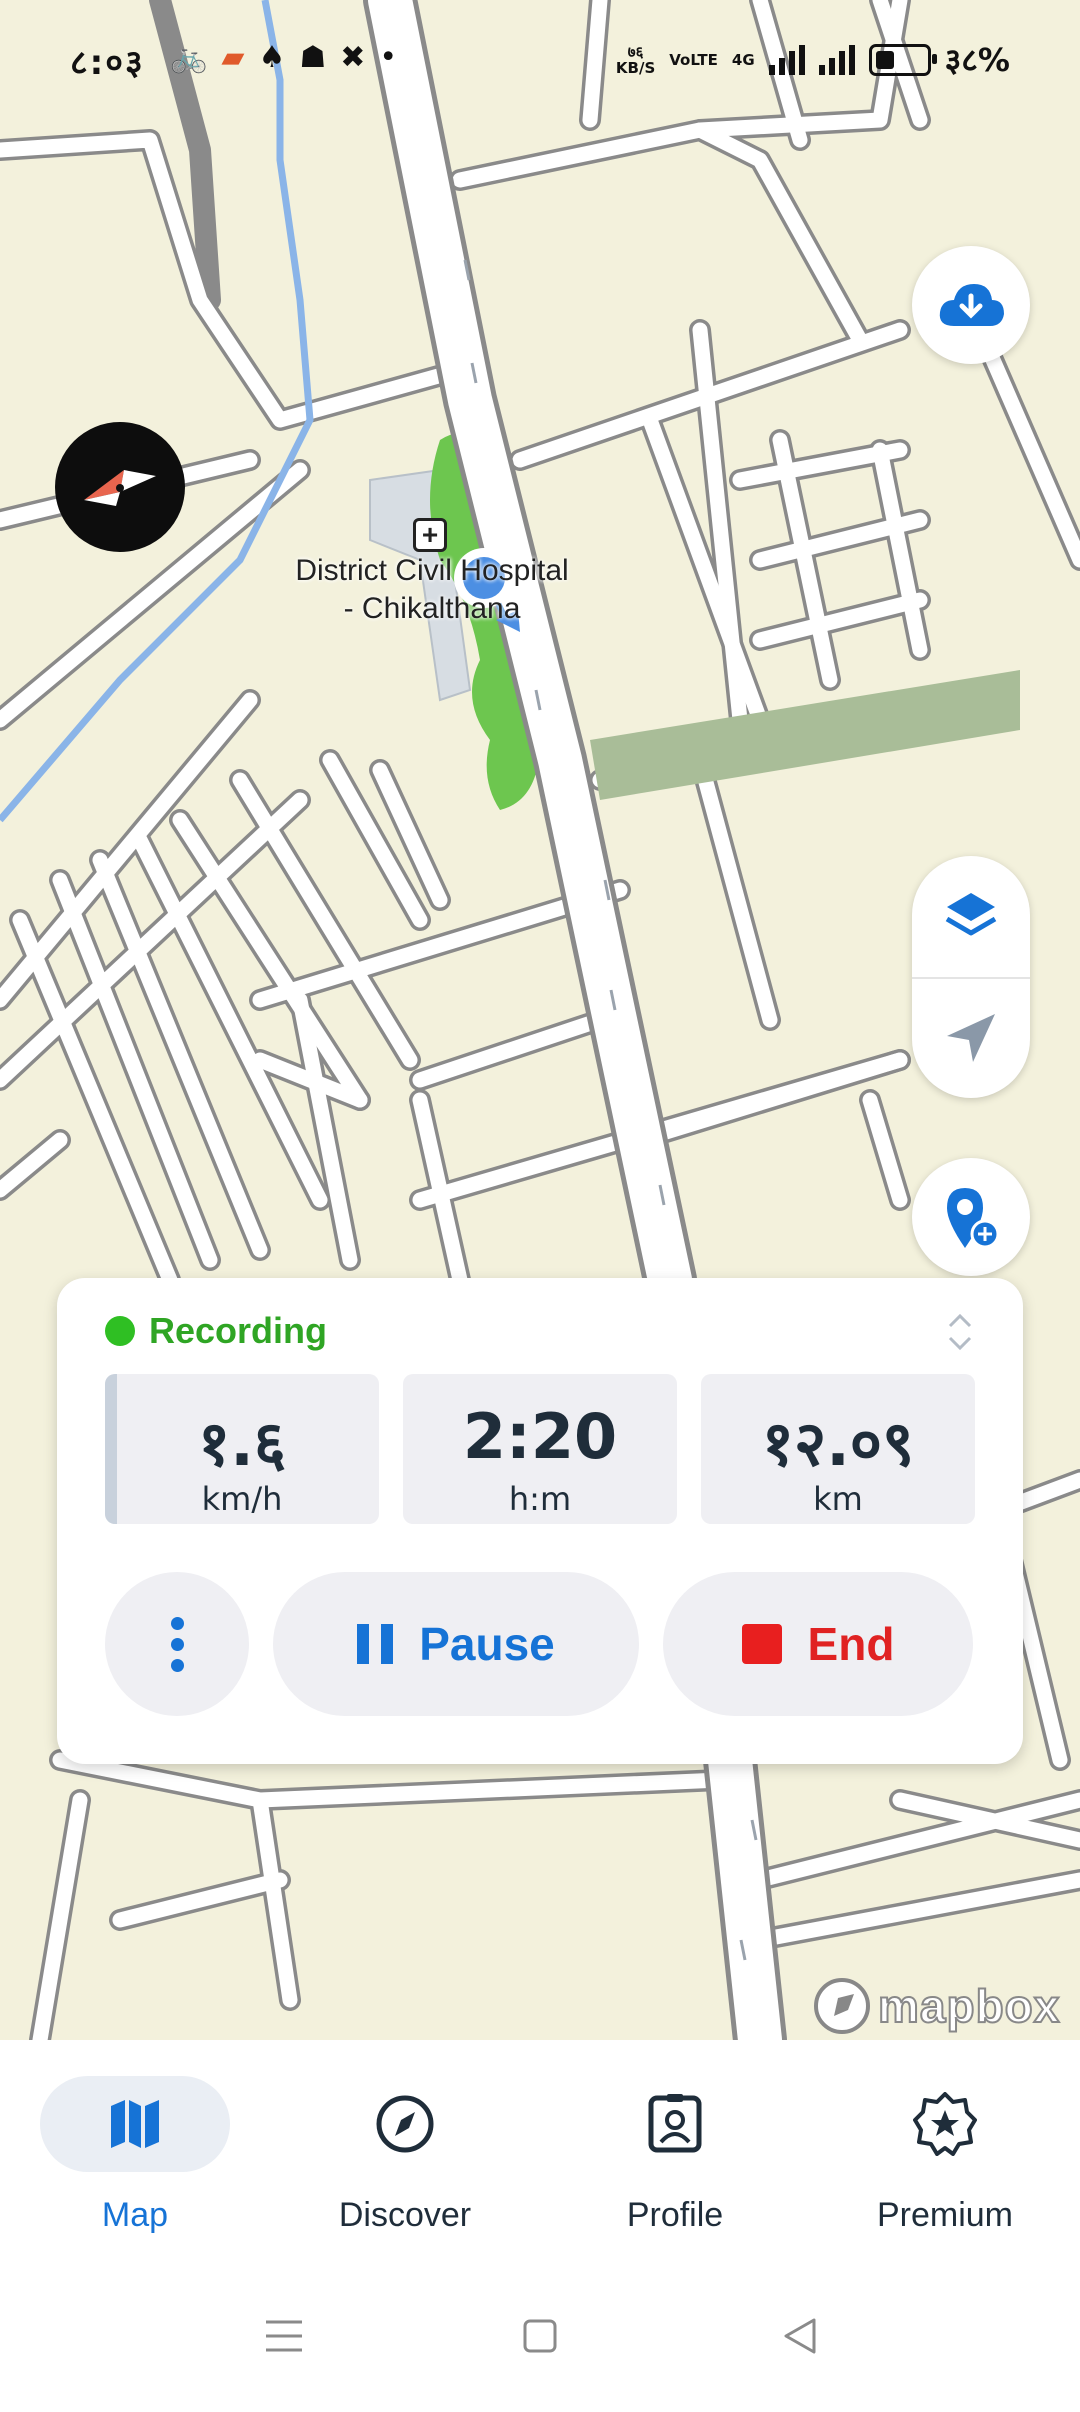 This screenshot has width=1080, height=2412. Describe the element at coordinates (320, 57) in the screenshot. I see `app-icon: ☗` at that location.